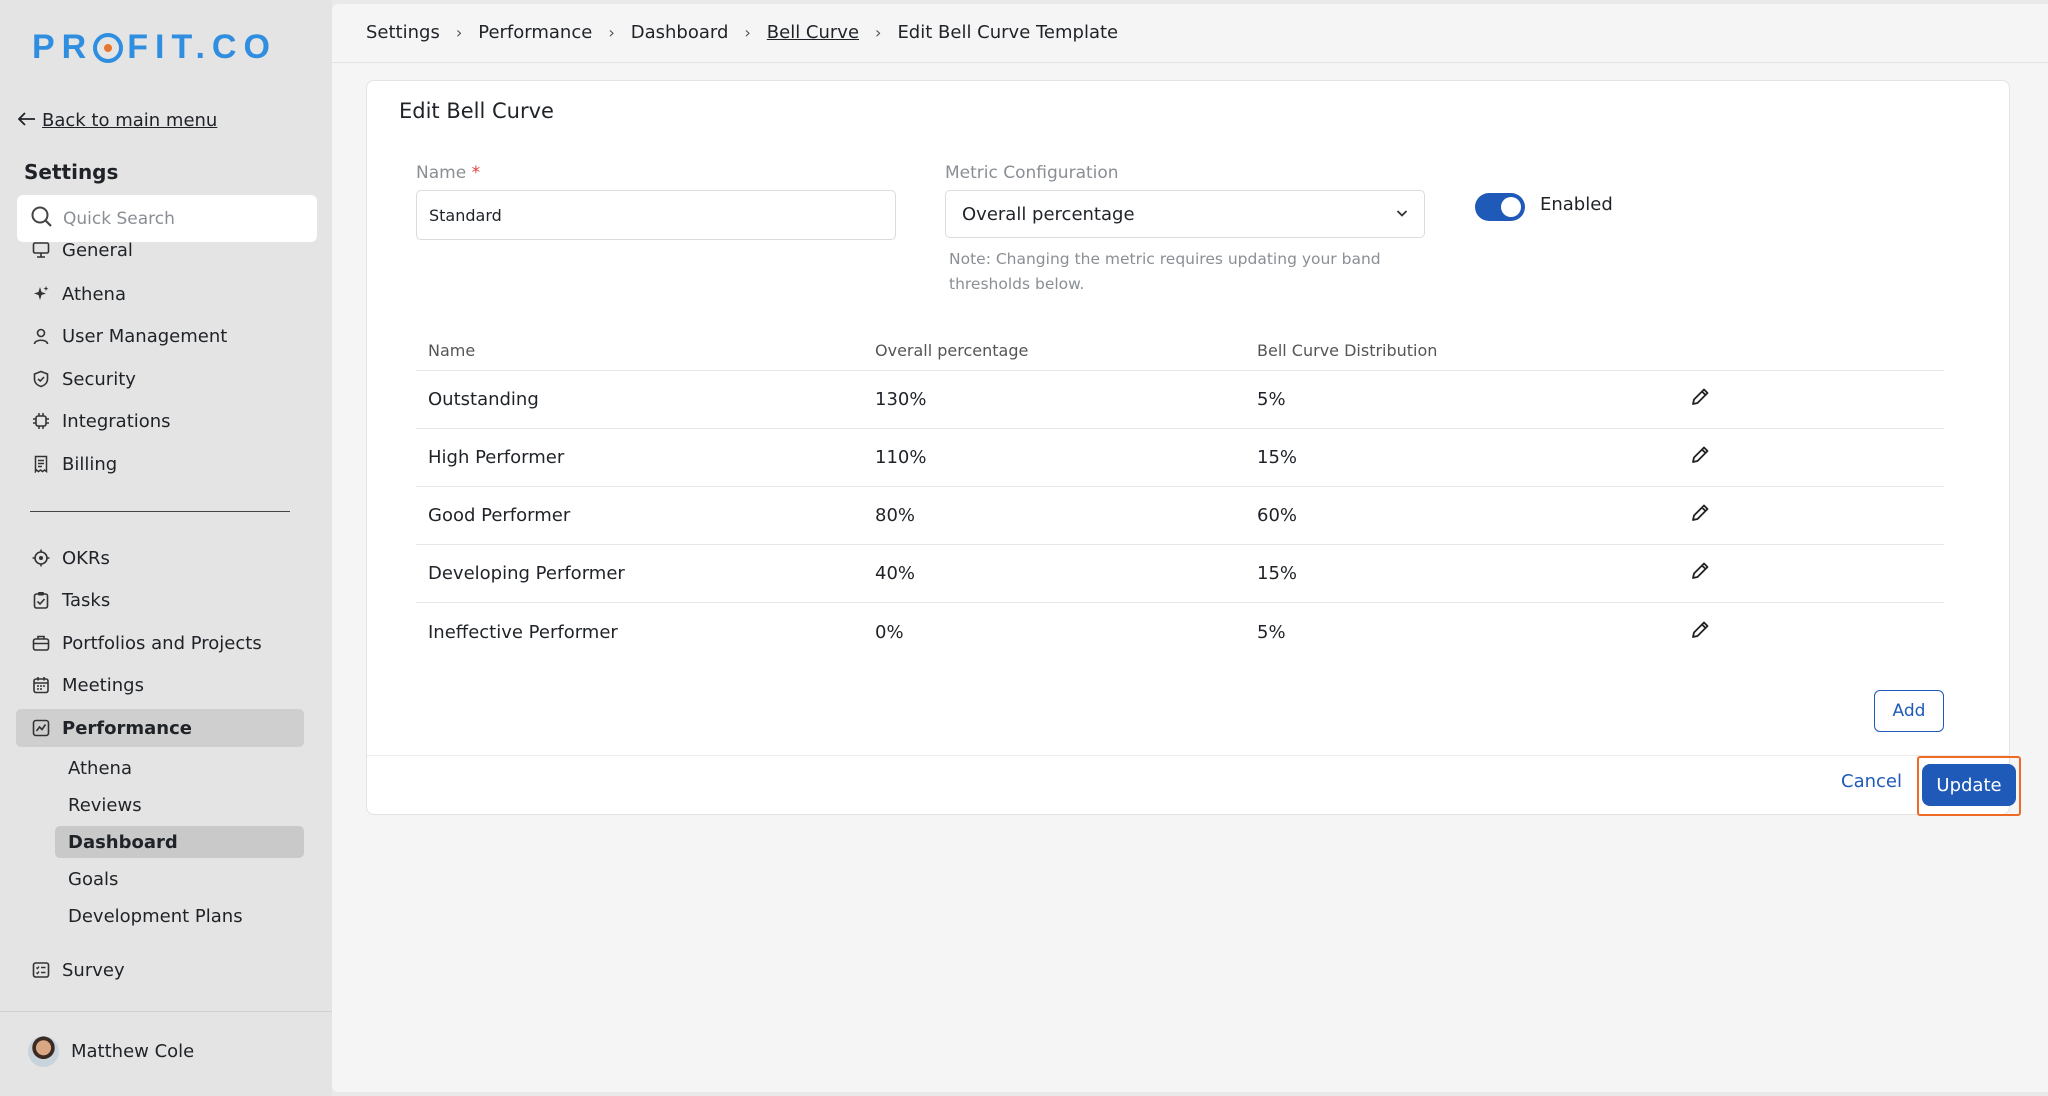 Image resolution: width=2048 pixels, height=1096 pixels. I want to click on sidebar-subitem-dashboard: Dashboard, so click(179, 842).